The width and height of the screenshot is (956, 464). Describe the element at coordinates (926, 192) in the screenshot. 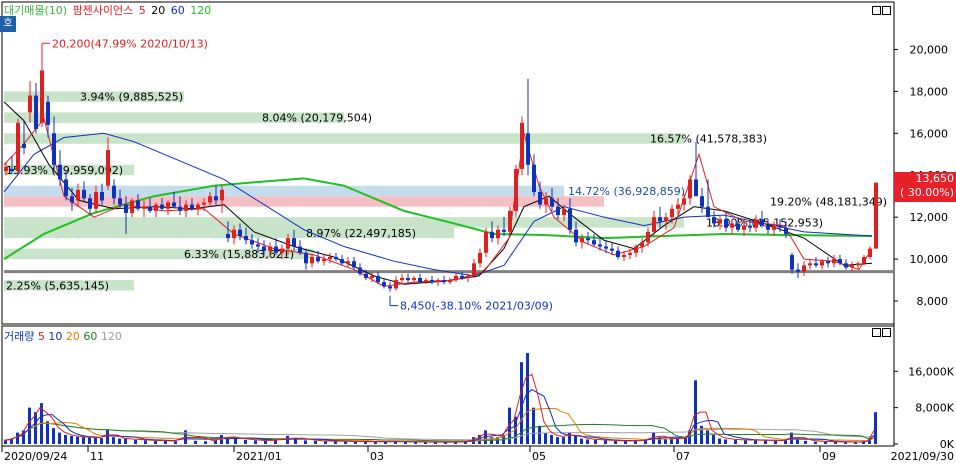

I see `current-price-change: ( 30.00%)` at that location.